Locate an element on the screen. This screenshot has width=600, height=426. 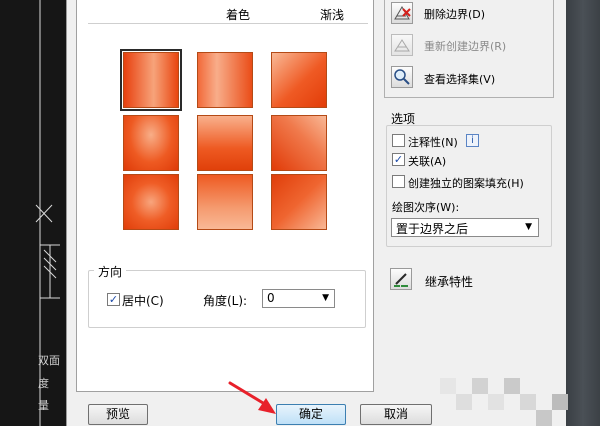
magnifier-icon is located at coordinates (402, 77).